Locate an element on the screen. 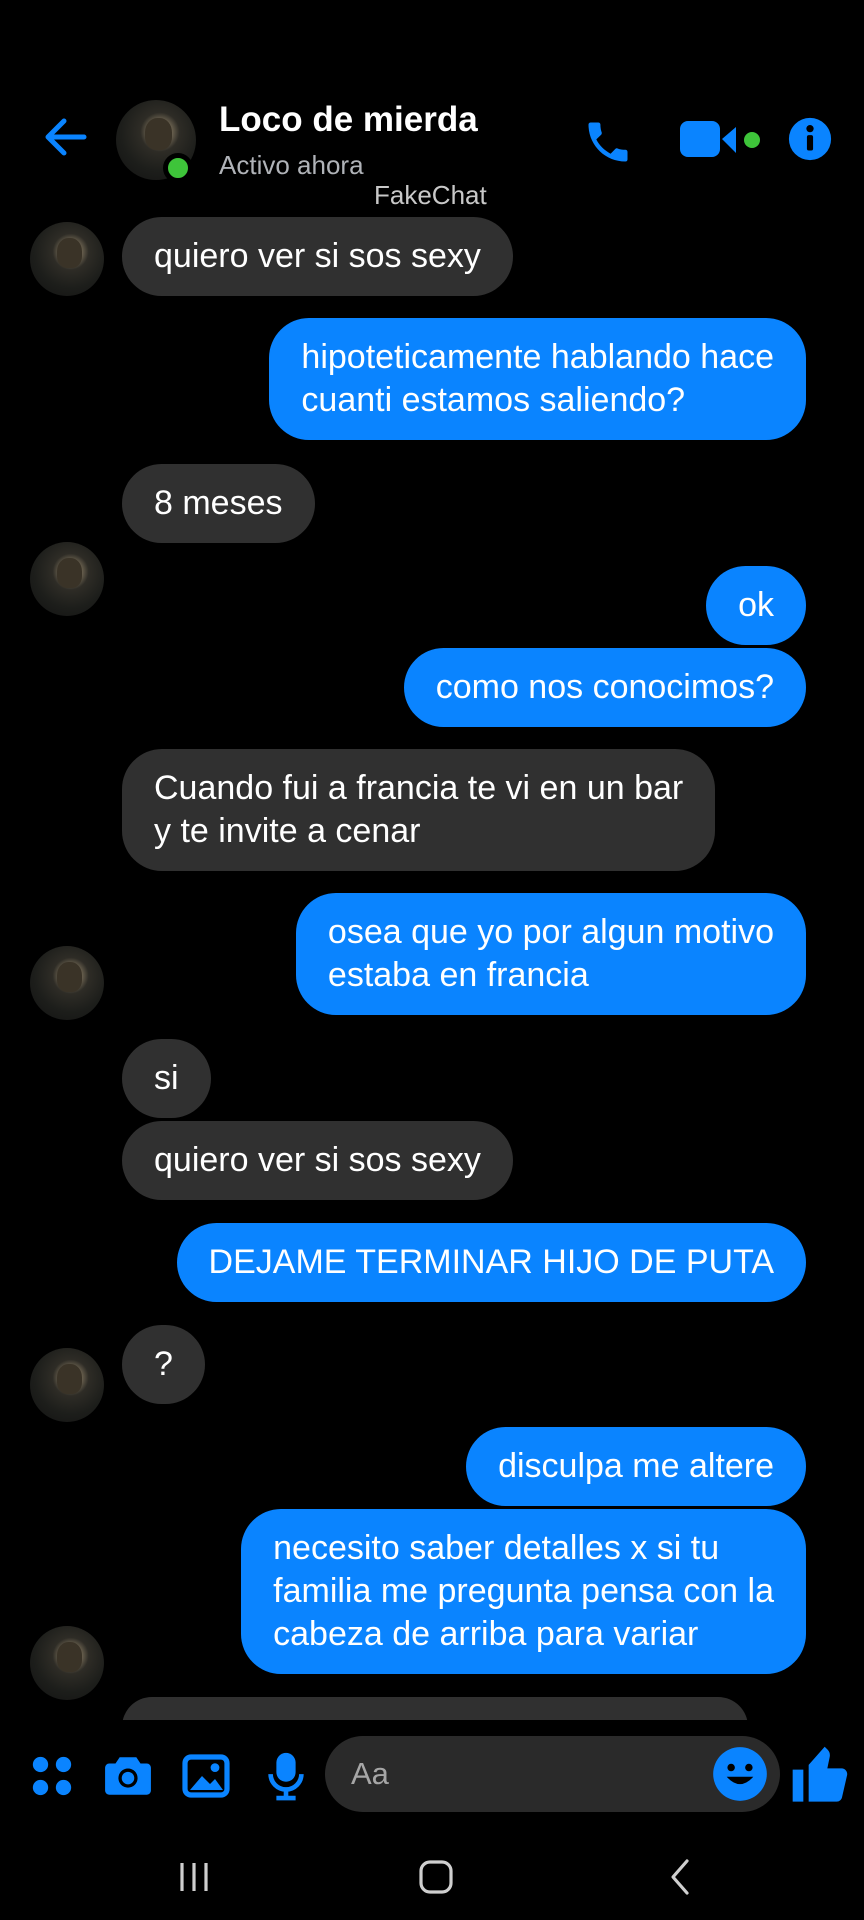  incoming-message-partial is located at coordinates (435, 1708).